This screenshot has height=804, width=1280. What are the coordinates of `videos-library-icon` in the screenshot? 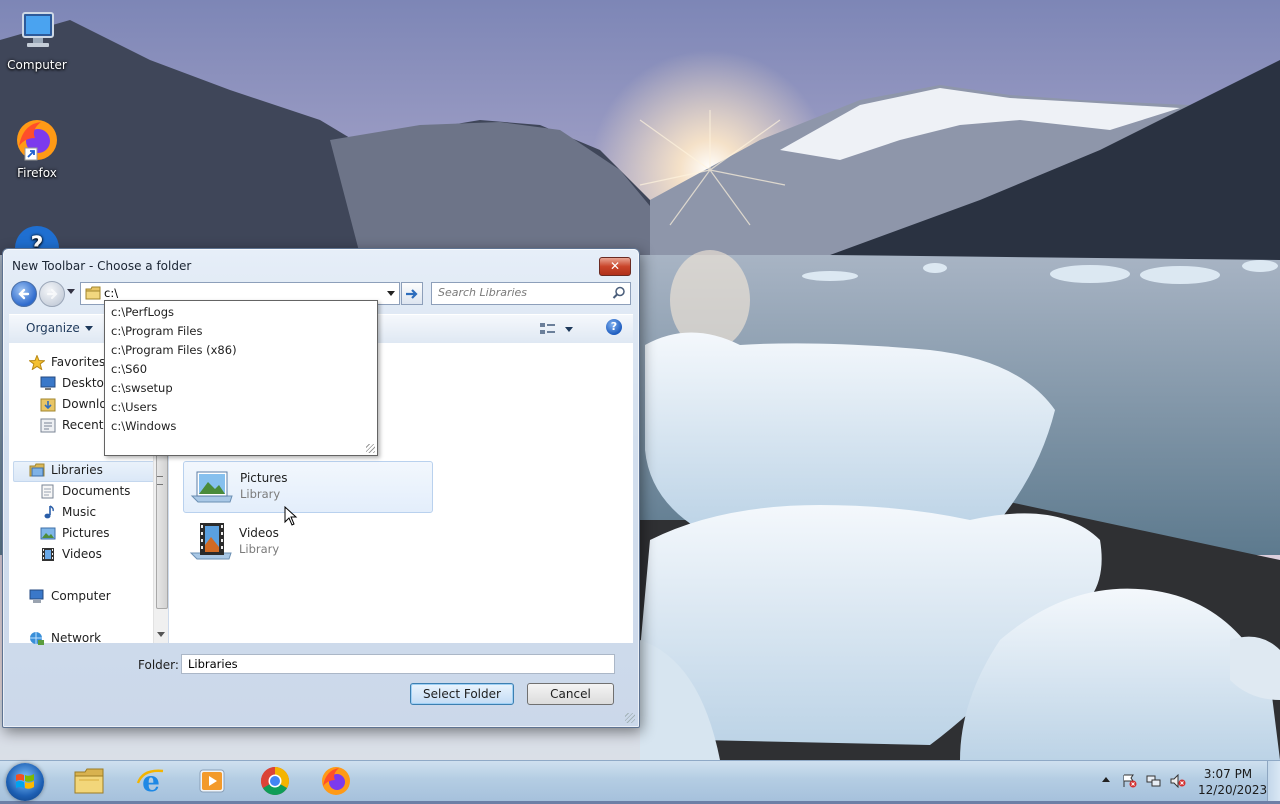 It's located at (210, 541).